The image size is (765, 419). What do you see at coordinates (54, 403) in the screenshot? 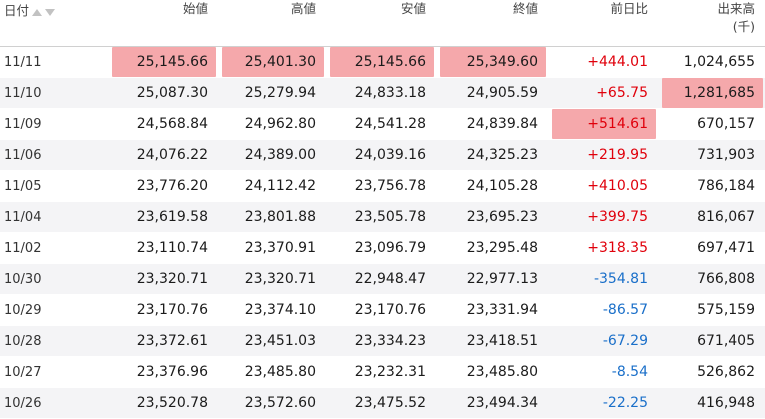
I see `cell-date: 10/26` at bounding box center [54, 403].